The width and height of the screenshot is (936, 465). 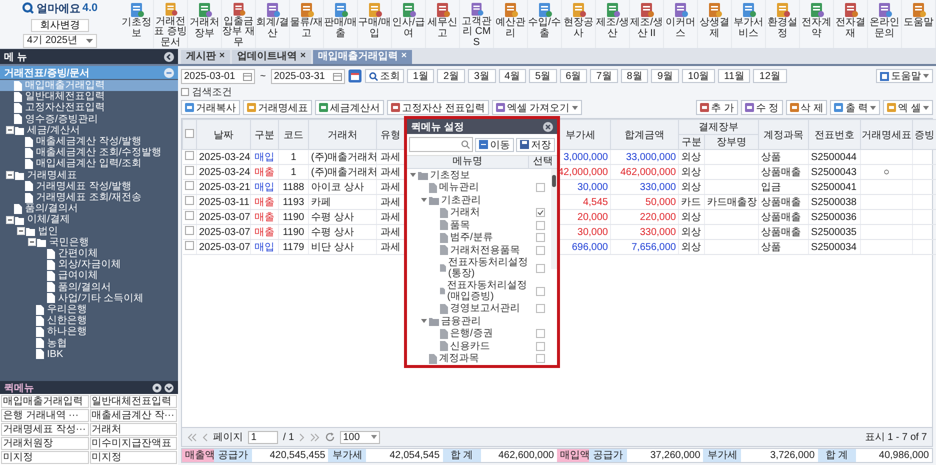 What do you see at coordinates (699, 76) in the screenshot?
I see `month-button: 10월` at bounding box center [699, 76].